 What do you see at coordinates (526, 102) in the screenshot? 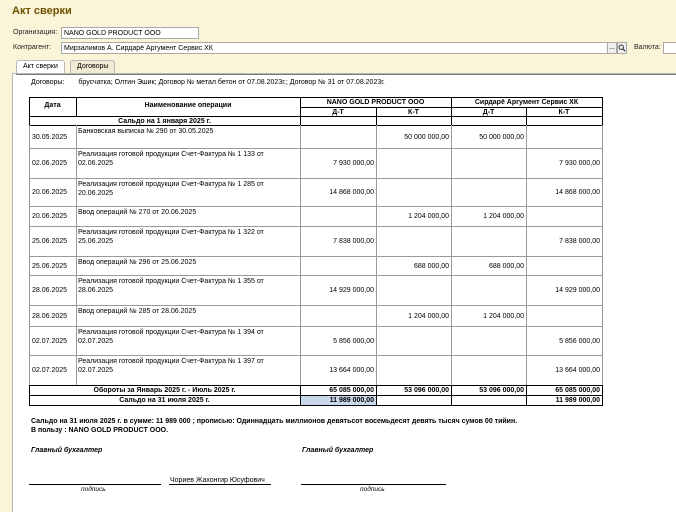
I see `header-company2: Сирдарё Аргумент Сервис ХК` at bounding box center [526, 102].